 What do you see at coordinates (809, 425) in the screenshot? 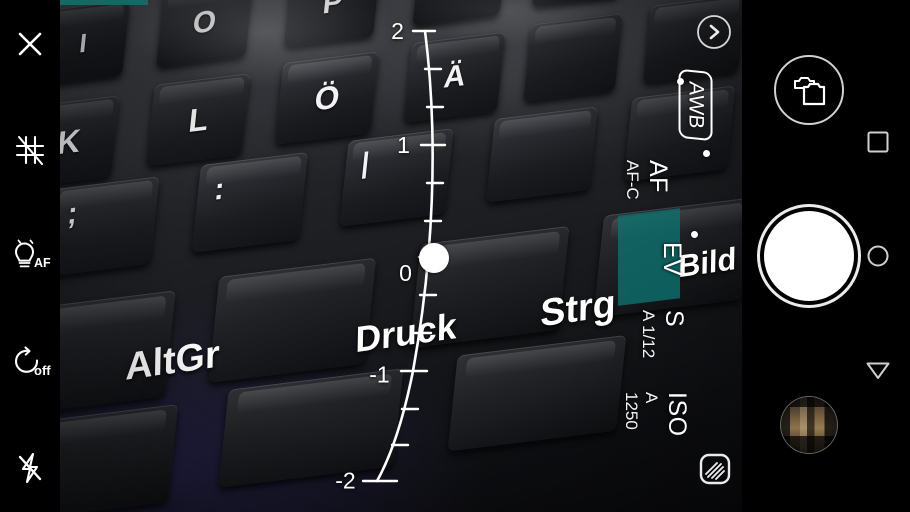
I see `gallery-thumbnail` at bounding box center [809, 425].